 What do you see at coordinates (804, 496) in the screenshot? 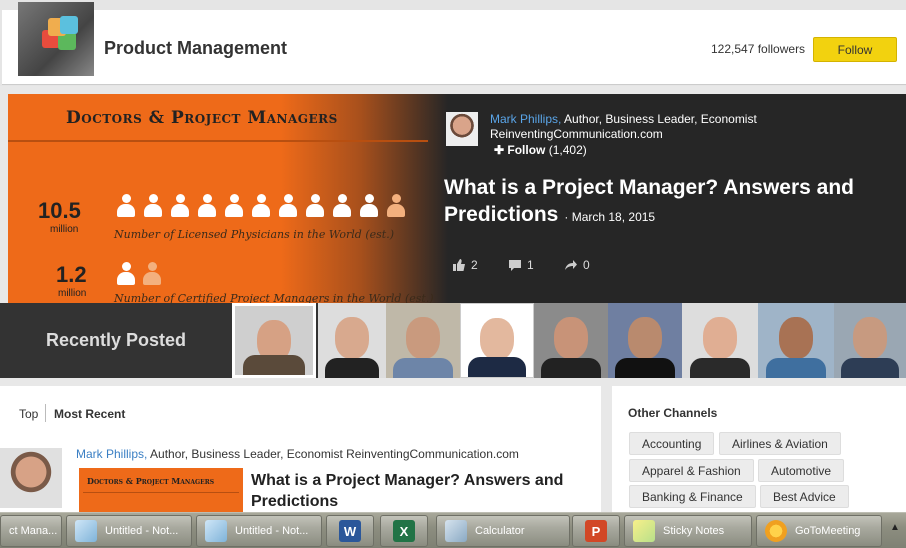
I see `channel-chip-best-advice: Best Advice` at bounding box center [804, 496].